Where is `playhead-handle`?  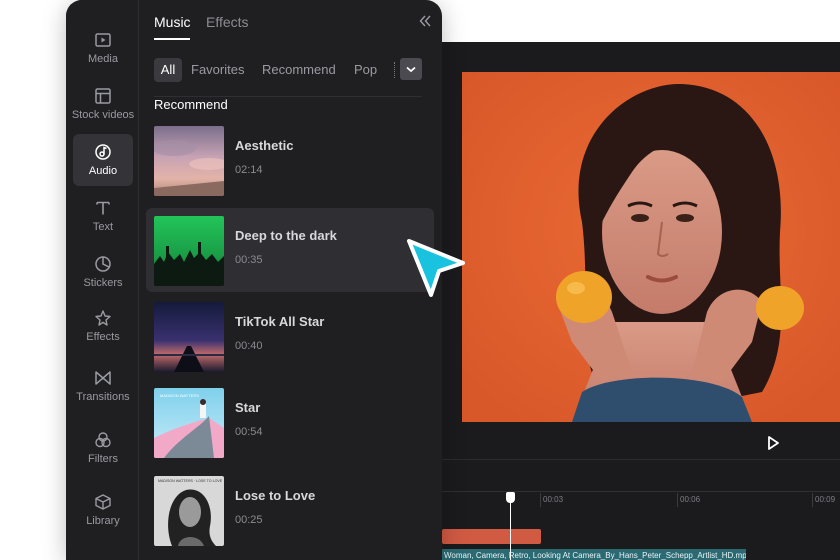 playhead-handle is located at coordinates (510, 497).